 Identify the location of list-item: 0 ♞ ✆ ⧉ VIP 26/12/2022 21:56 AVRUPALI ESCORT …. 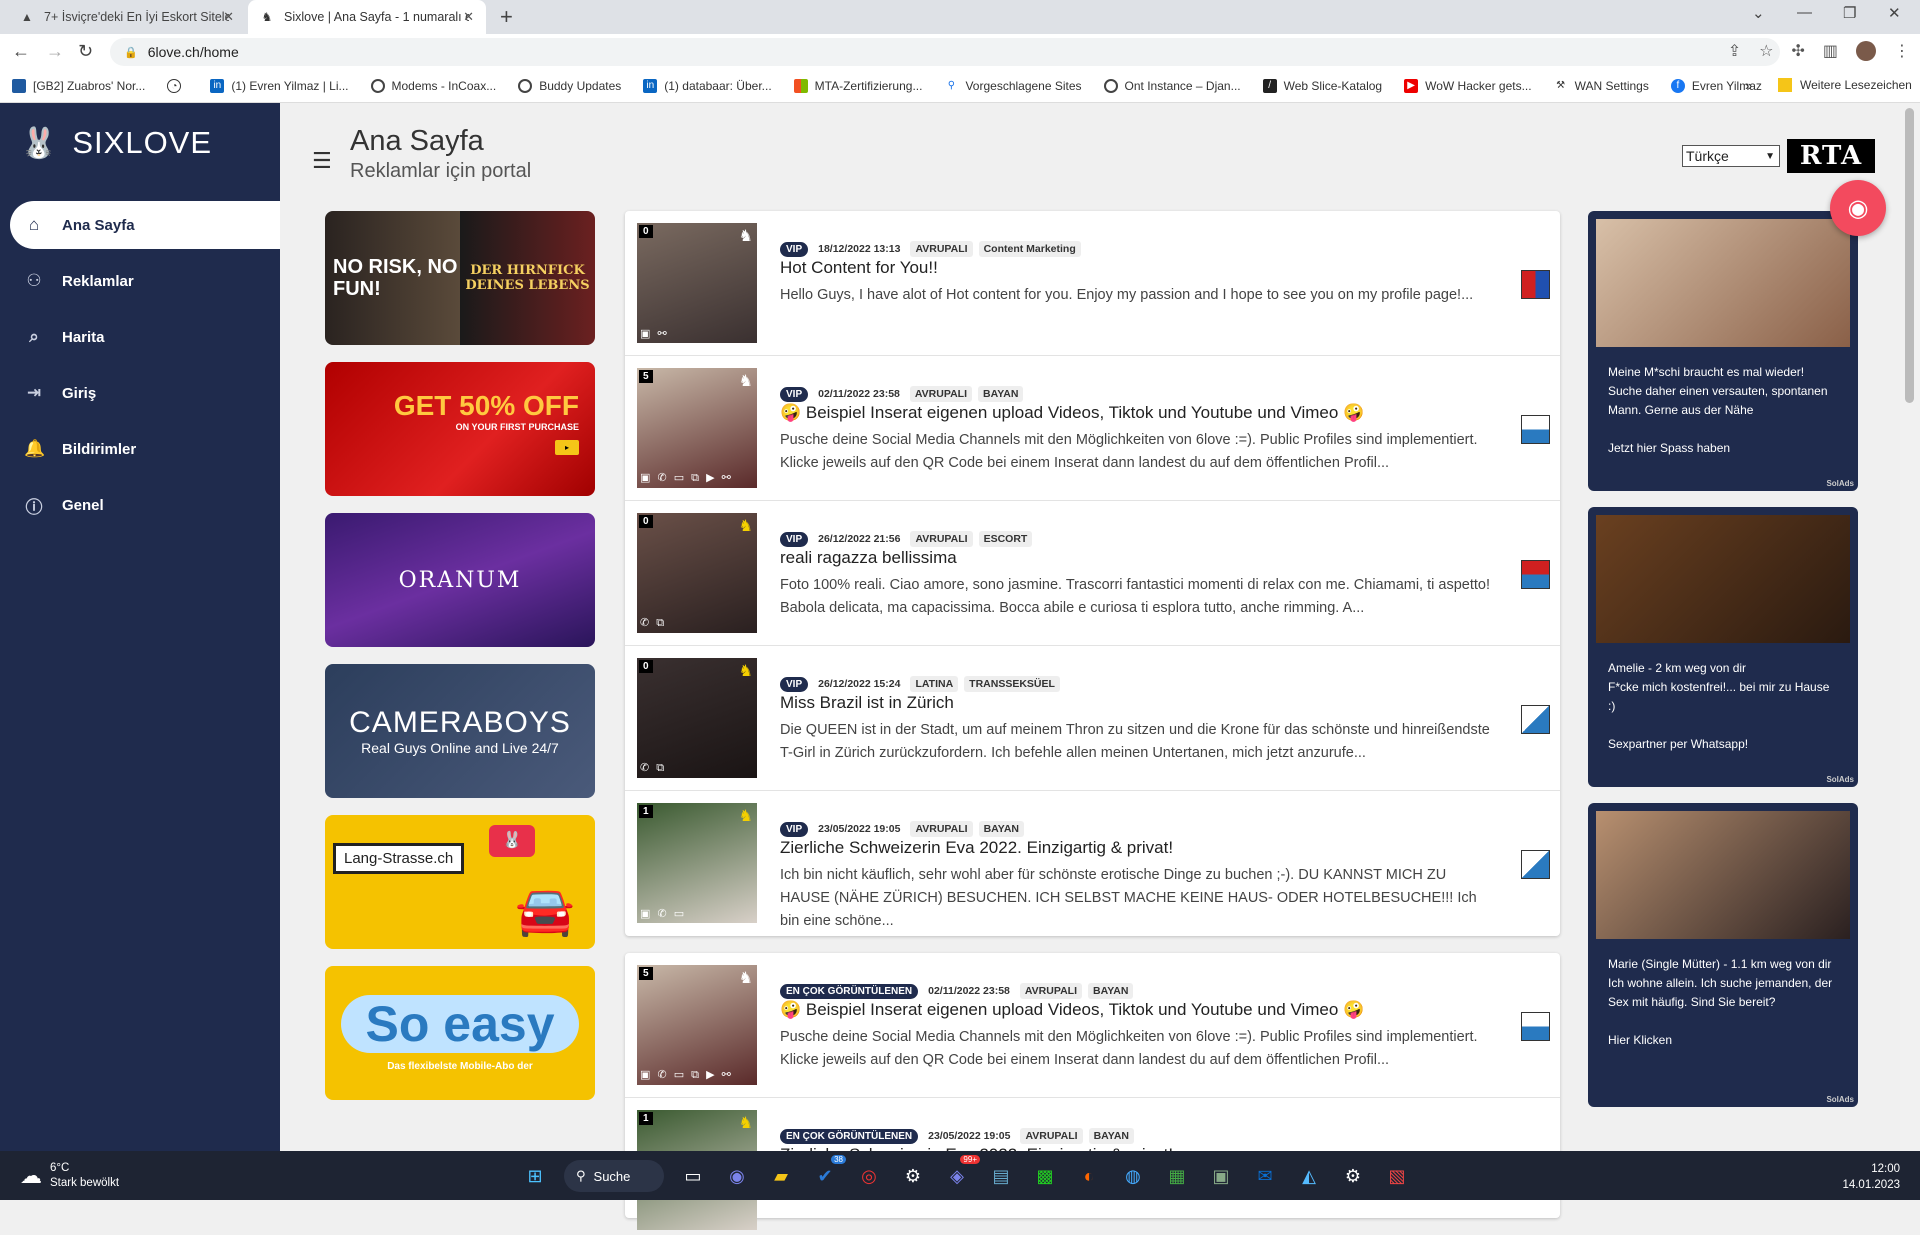
(1092, 573).